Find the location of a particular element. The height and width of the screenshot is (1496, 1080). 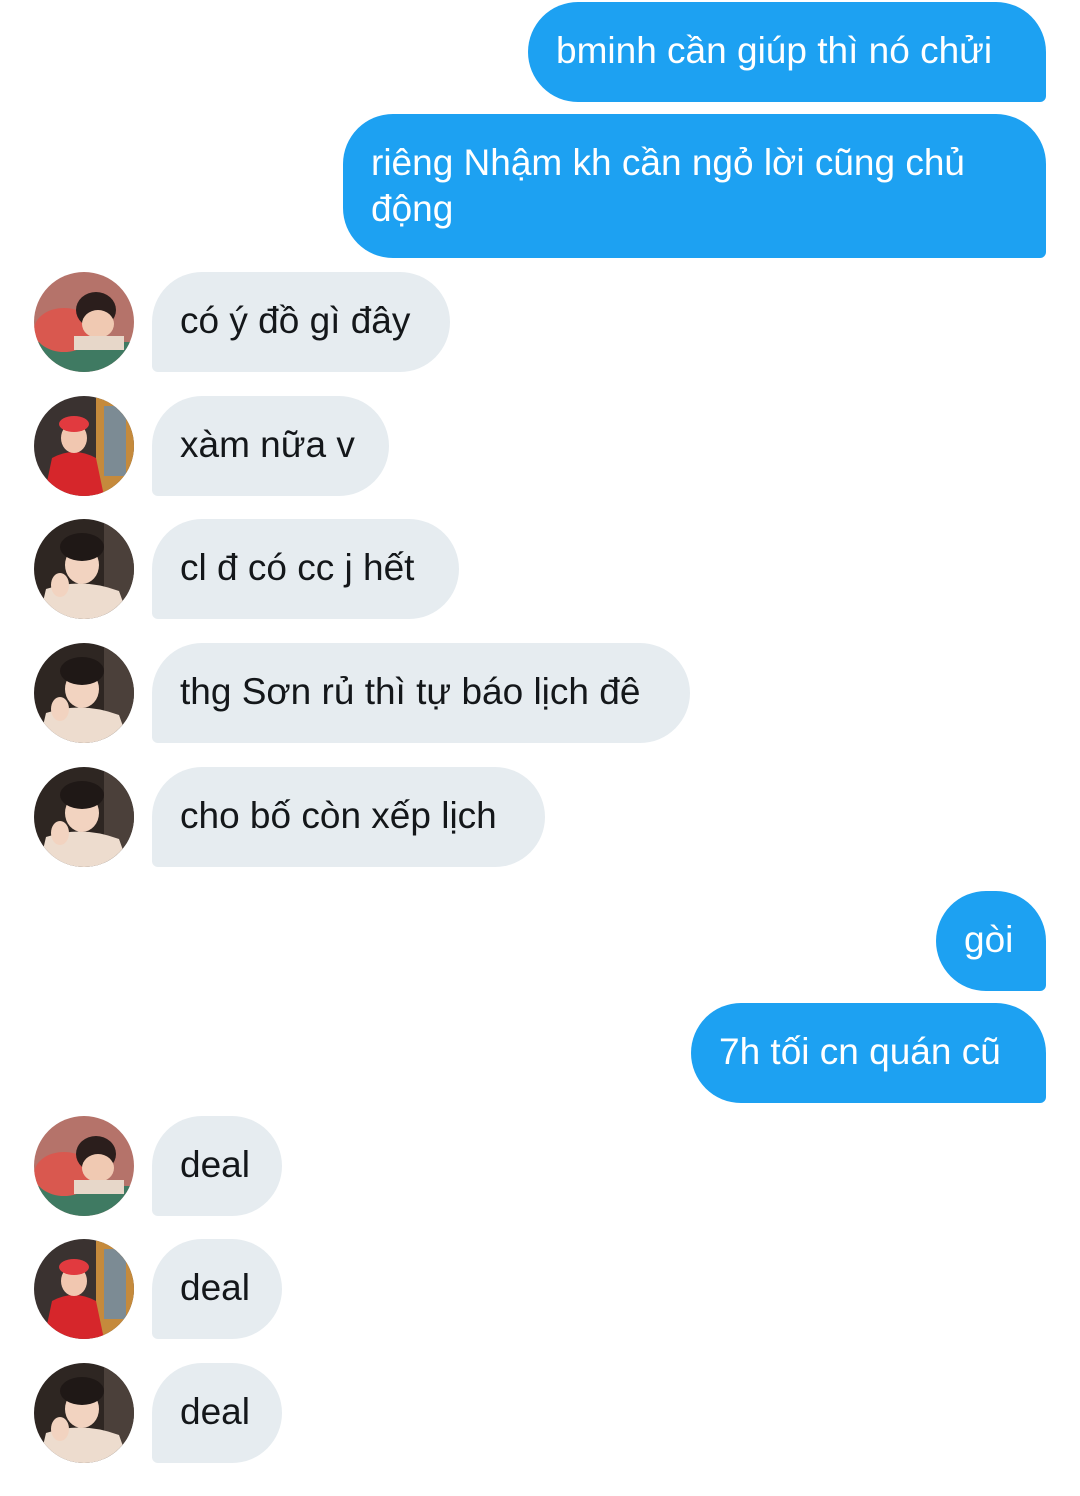

message-bubble-incoming: xàm nữa v is located at coordinates (270, 446).